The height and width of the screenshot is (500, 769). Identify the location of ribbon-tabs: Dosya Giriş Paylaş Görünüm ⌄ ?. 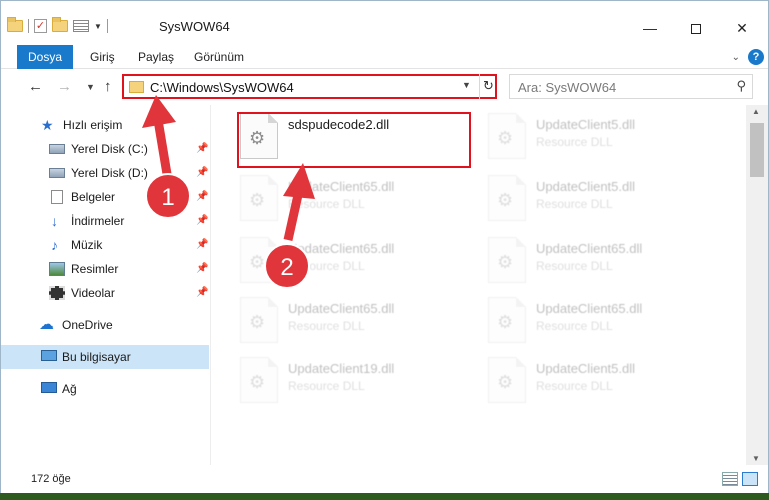
(384, 57).